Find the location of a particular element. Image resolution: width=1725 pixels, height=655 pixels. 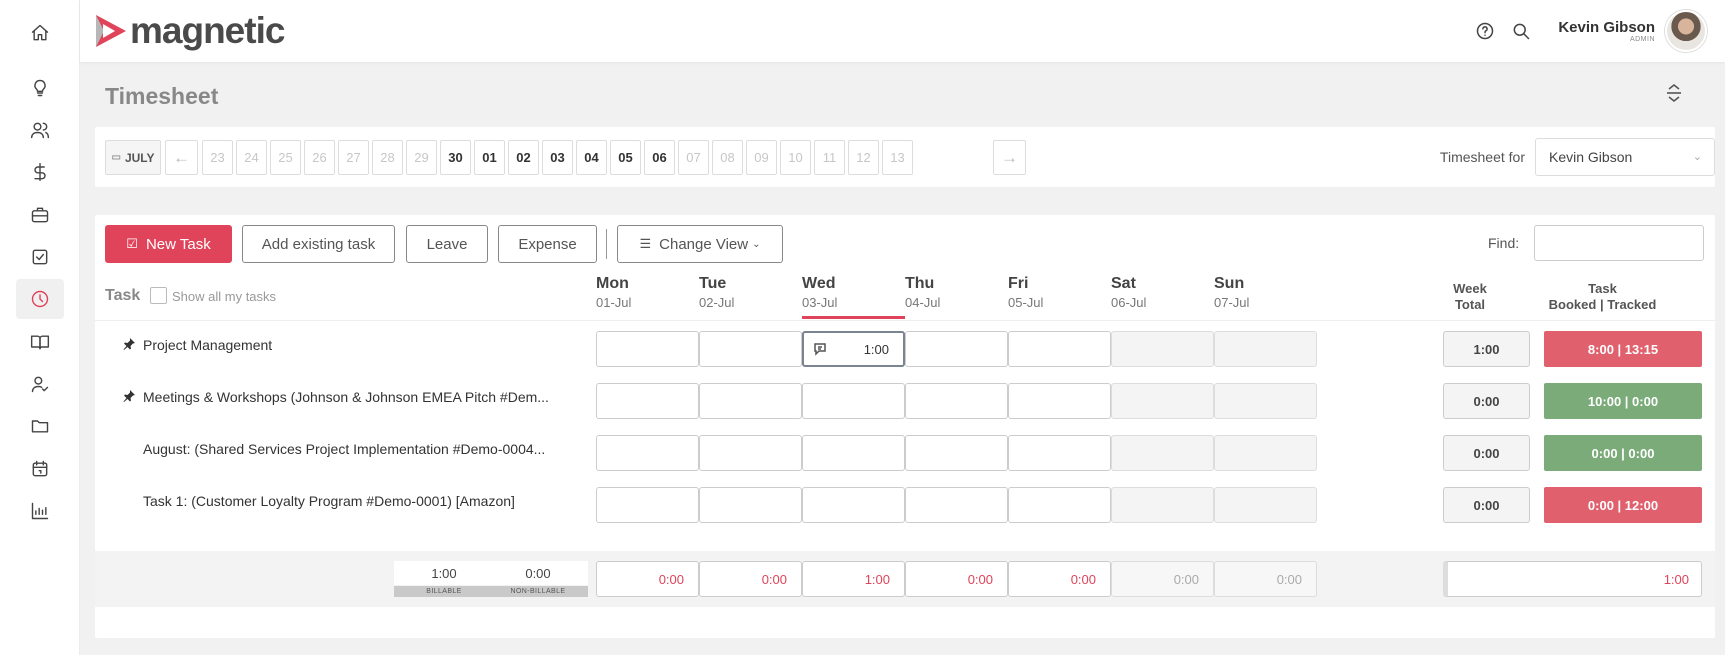

find-input is located at coordinates (1619, 243).